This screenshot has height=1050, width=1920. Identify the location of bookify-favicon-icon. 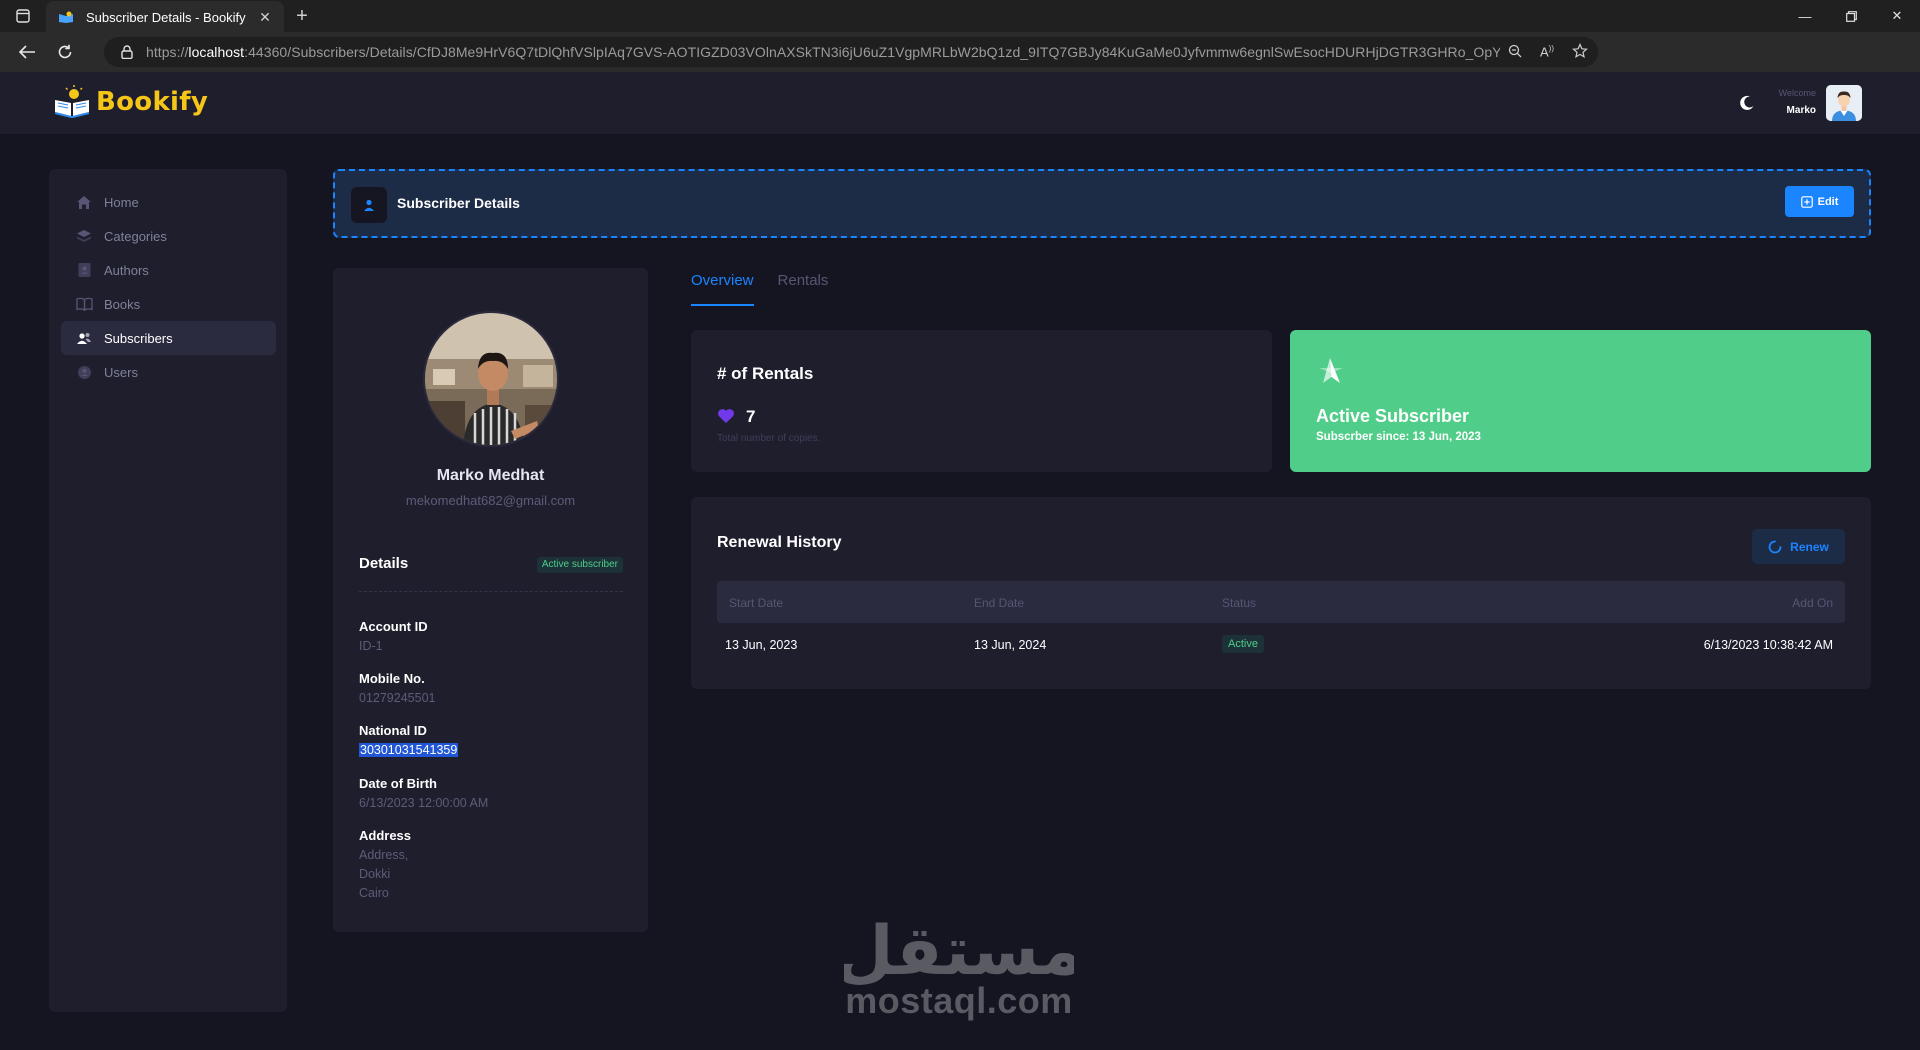
(66, 17).